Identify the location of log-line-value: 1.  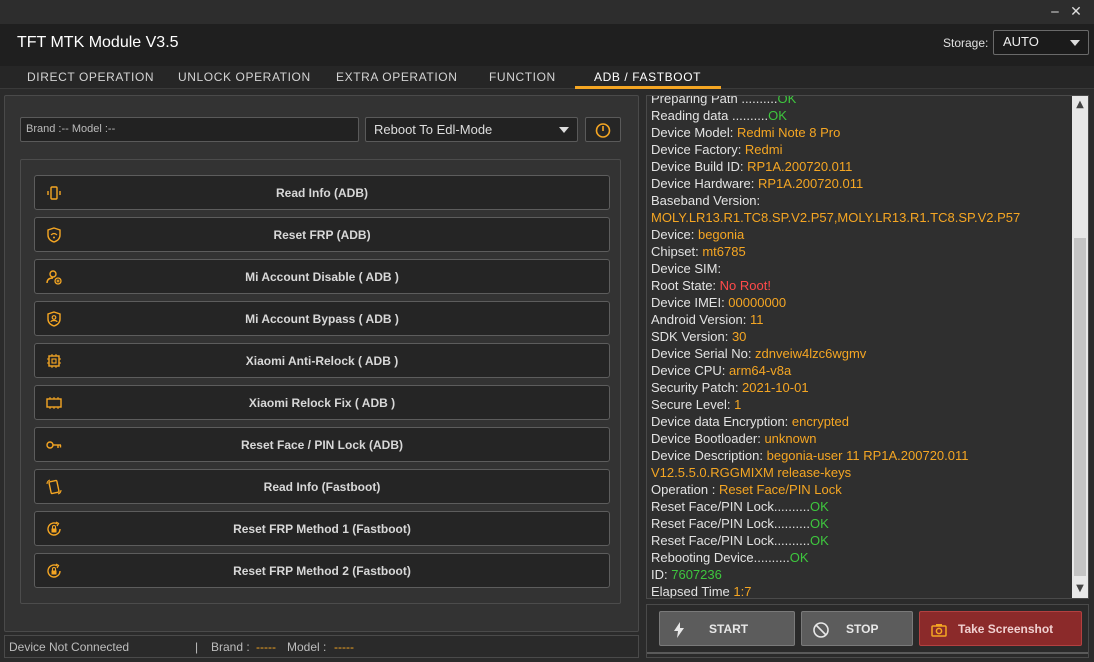
(738, 404).